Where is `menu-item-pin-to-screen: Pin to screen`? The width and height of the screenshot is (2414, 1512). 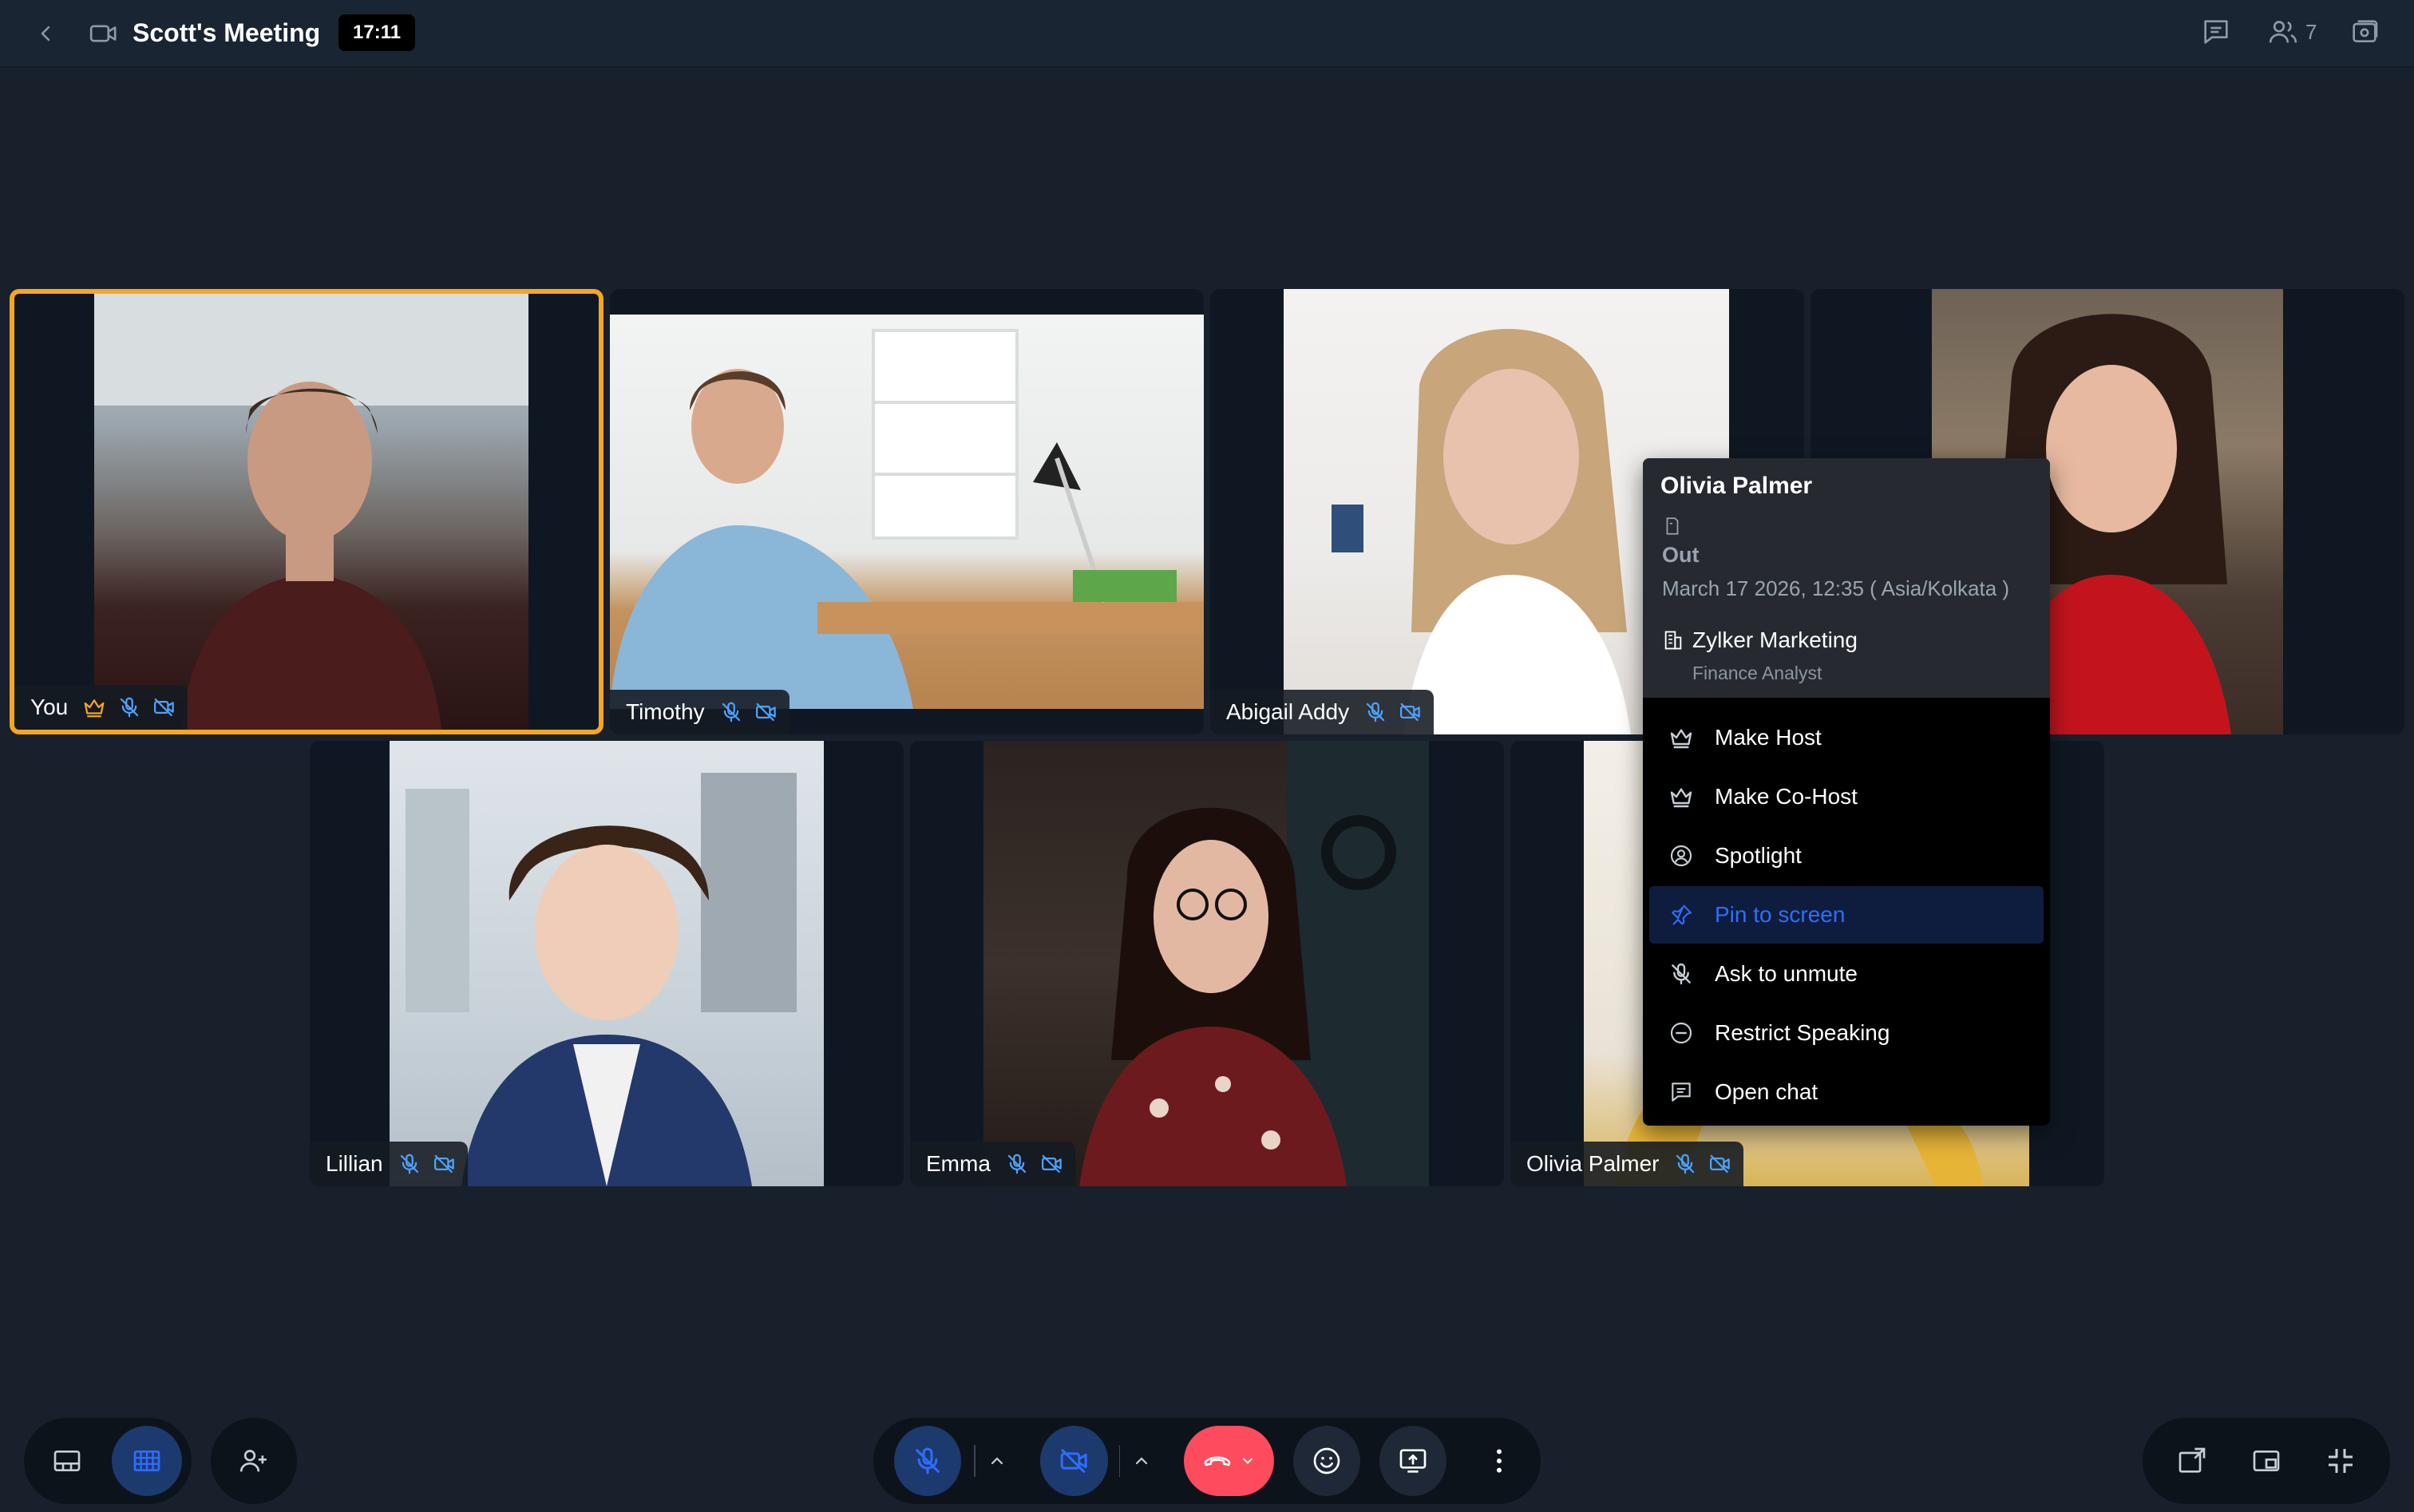 menu-item-pin-to-screen: Pin to screen is located at coordinates (1846, 915).